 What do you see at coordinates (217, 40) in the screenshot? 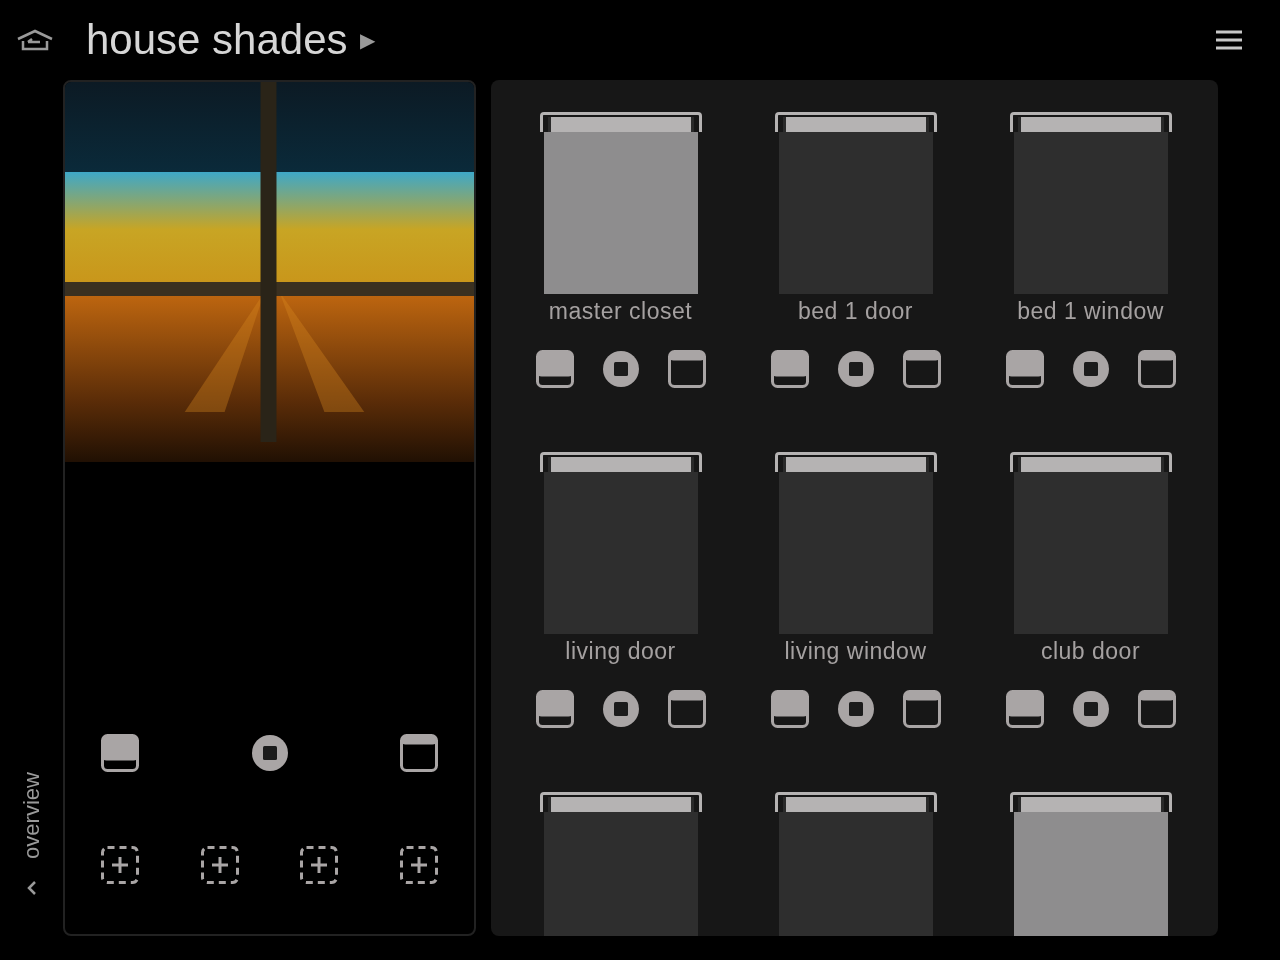
I see `page-title: house shades` at bounding box center [217, 40].